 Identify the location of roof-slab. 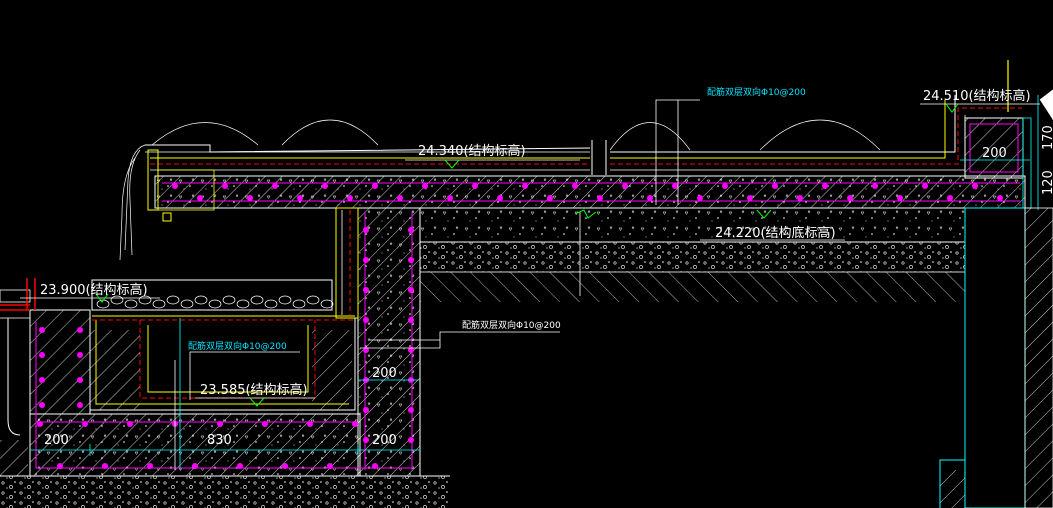
(590, 192).